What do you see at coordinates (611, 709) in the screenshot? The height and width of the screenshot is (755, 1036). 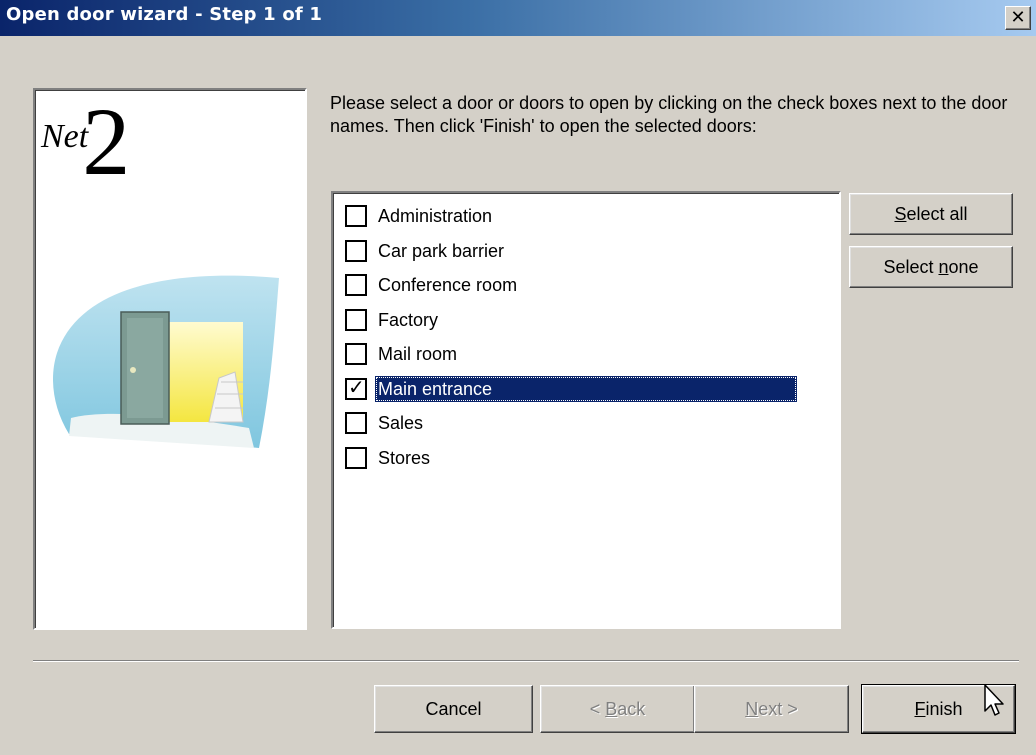 I see `mnemonic-b: B` at bounding box center [611, 709].